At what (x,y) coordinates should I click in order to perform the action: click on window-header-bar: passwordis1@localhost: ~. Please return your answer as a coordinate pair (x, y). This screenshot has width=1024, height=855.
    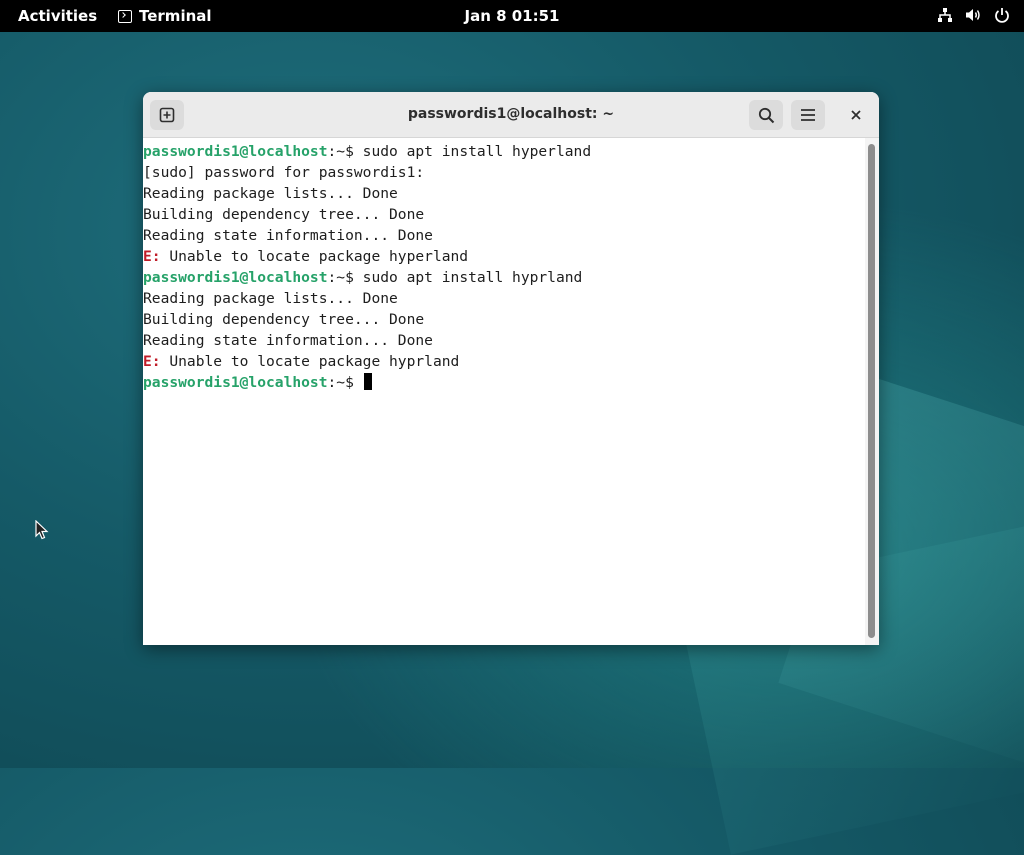
    Looking at the image, I should click on (511, 115).